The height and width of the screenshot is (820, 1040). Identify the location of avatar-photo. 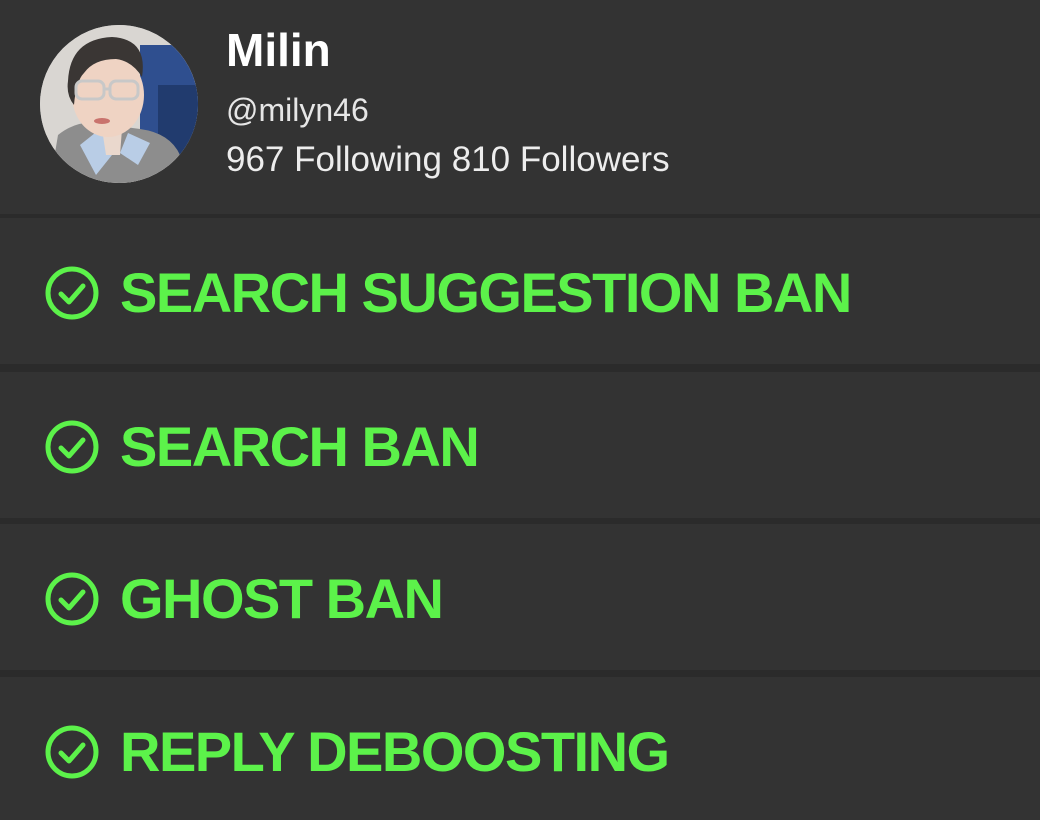
(119, 104).